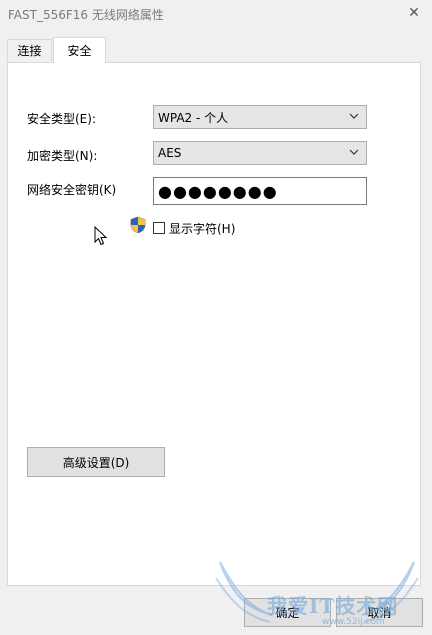  I want to click on network-key-value: ●●●●●●●●, so click(218, 191).